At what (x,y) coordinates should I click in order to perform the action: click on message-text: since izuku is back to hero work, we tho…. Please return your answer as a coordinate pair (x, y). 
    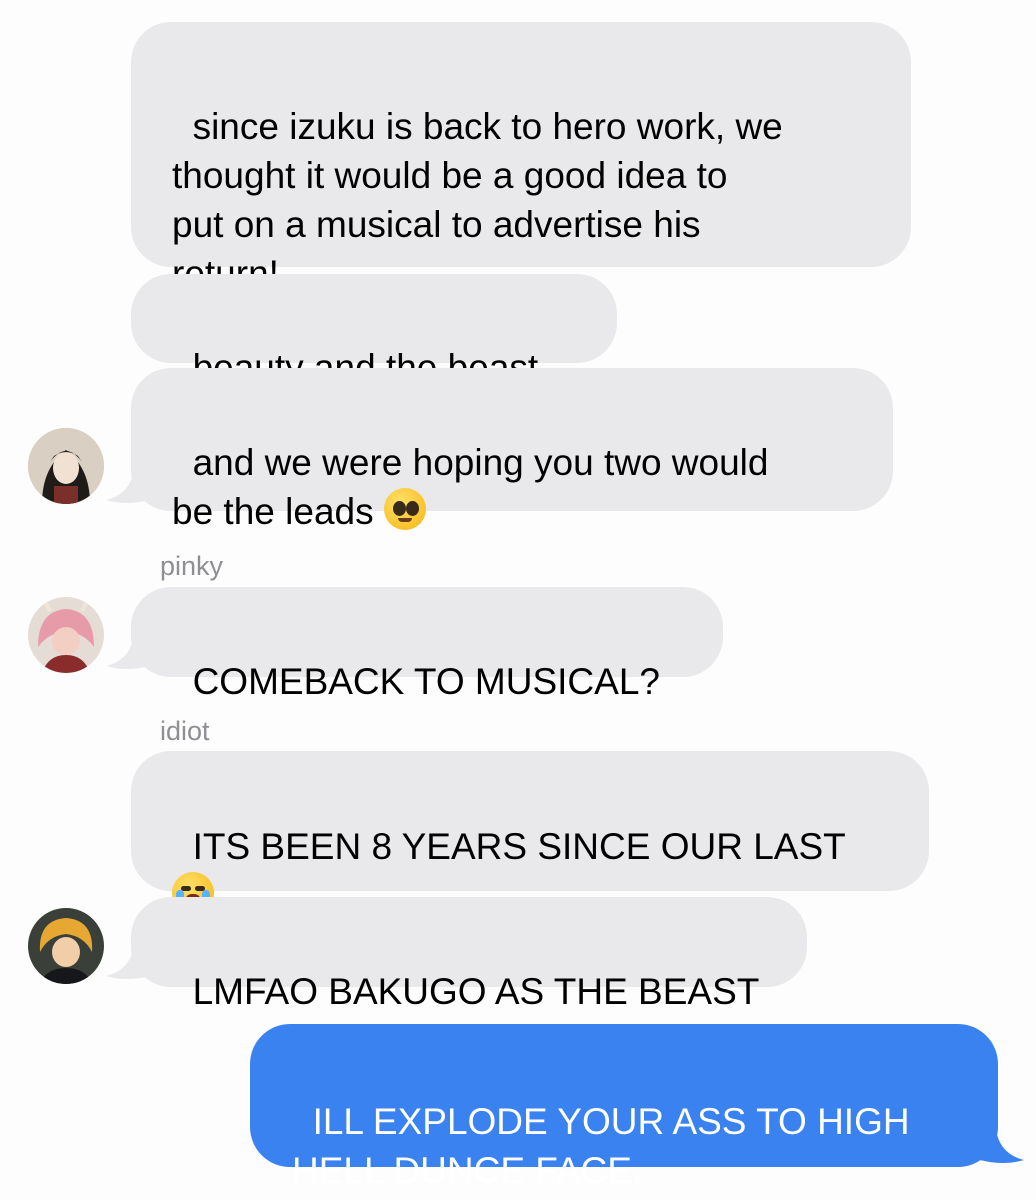
    Looking at the image, I should click on (477, 200).